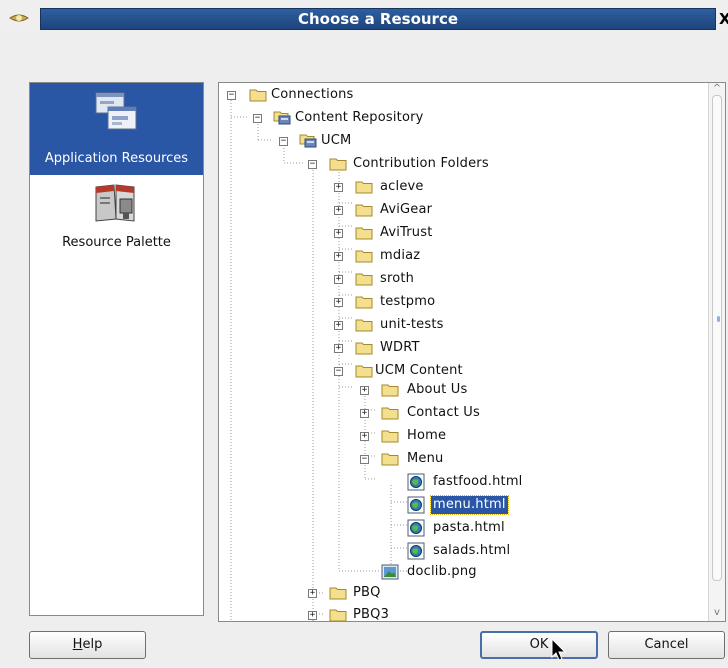  I want to click on help-label: elp, so click(92, 644).